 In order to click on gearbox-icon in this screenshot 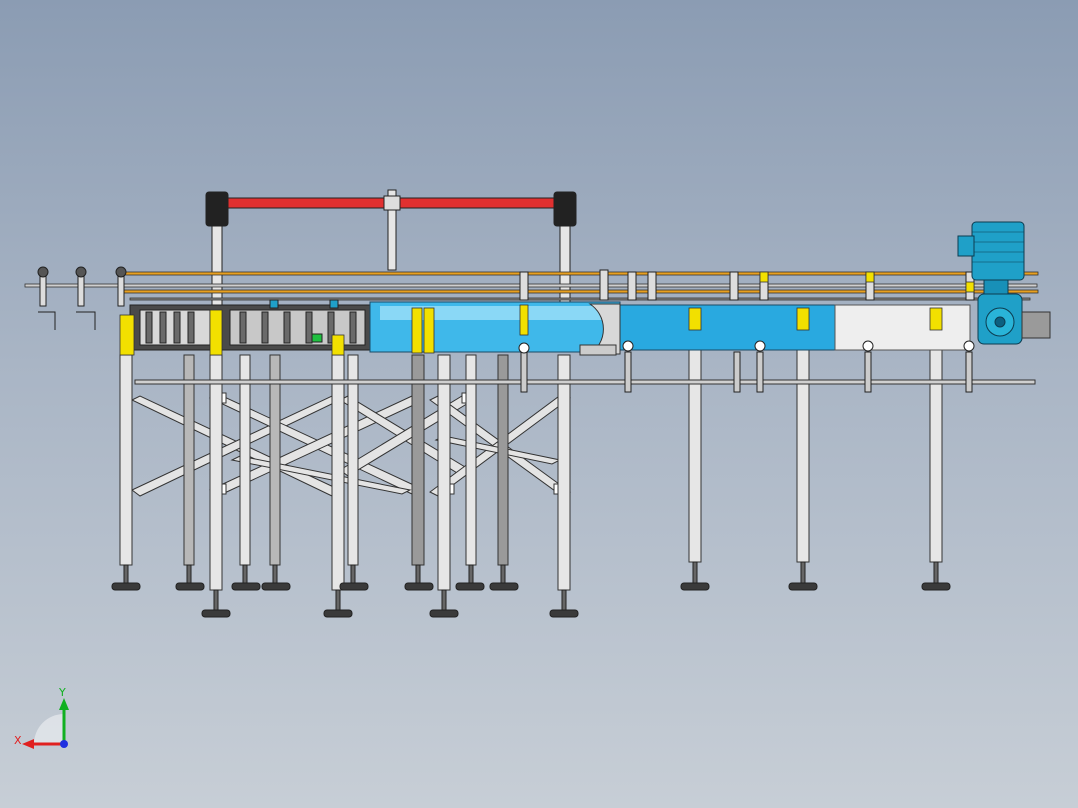, I will do `click(1014, 319)`.